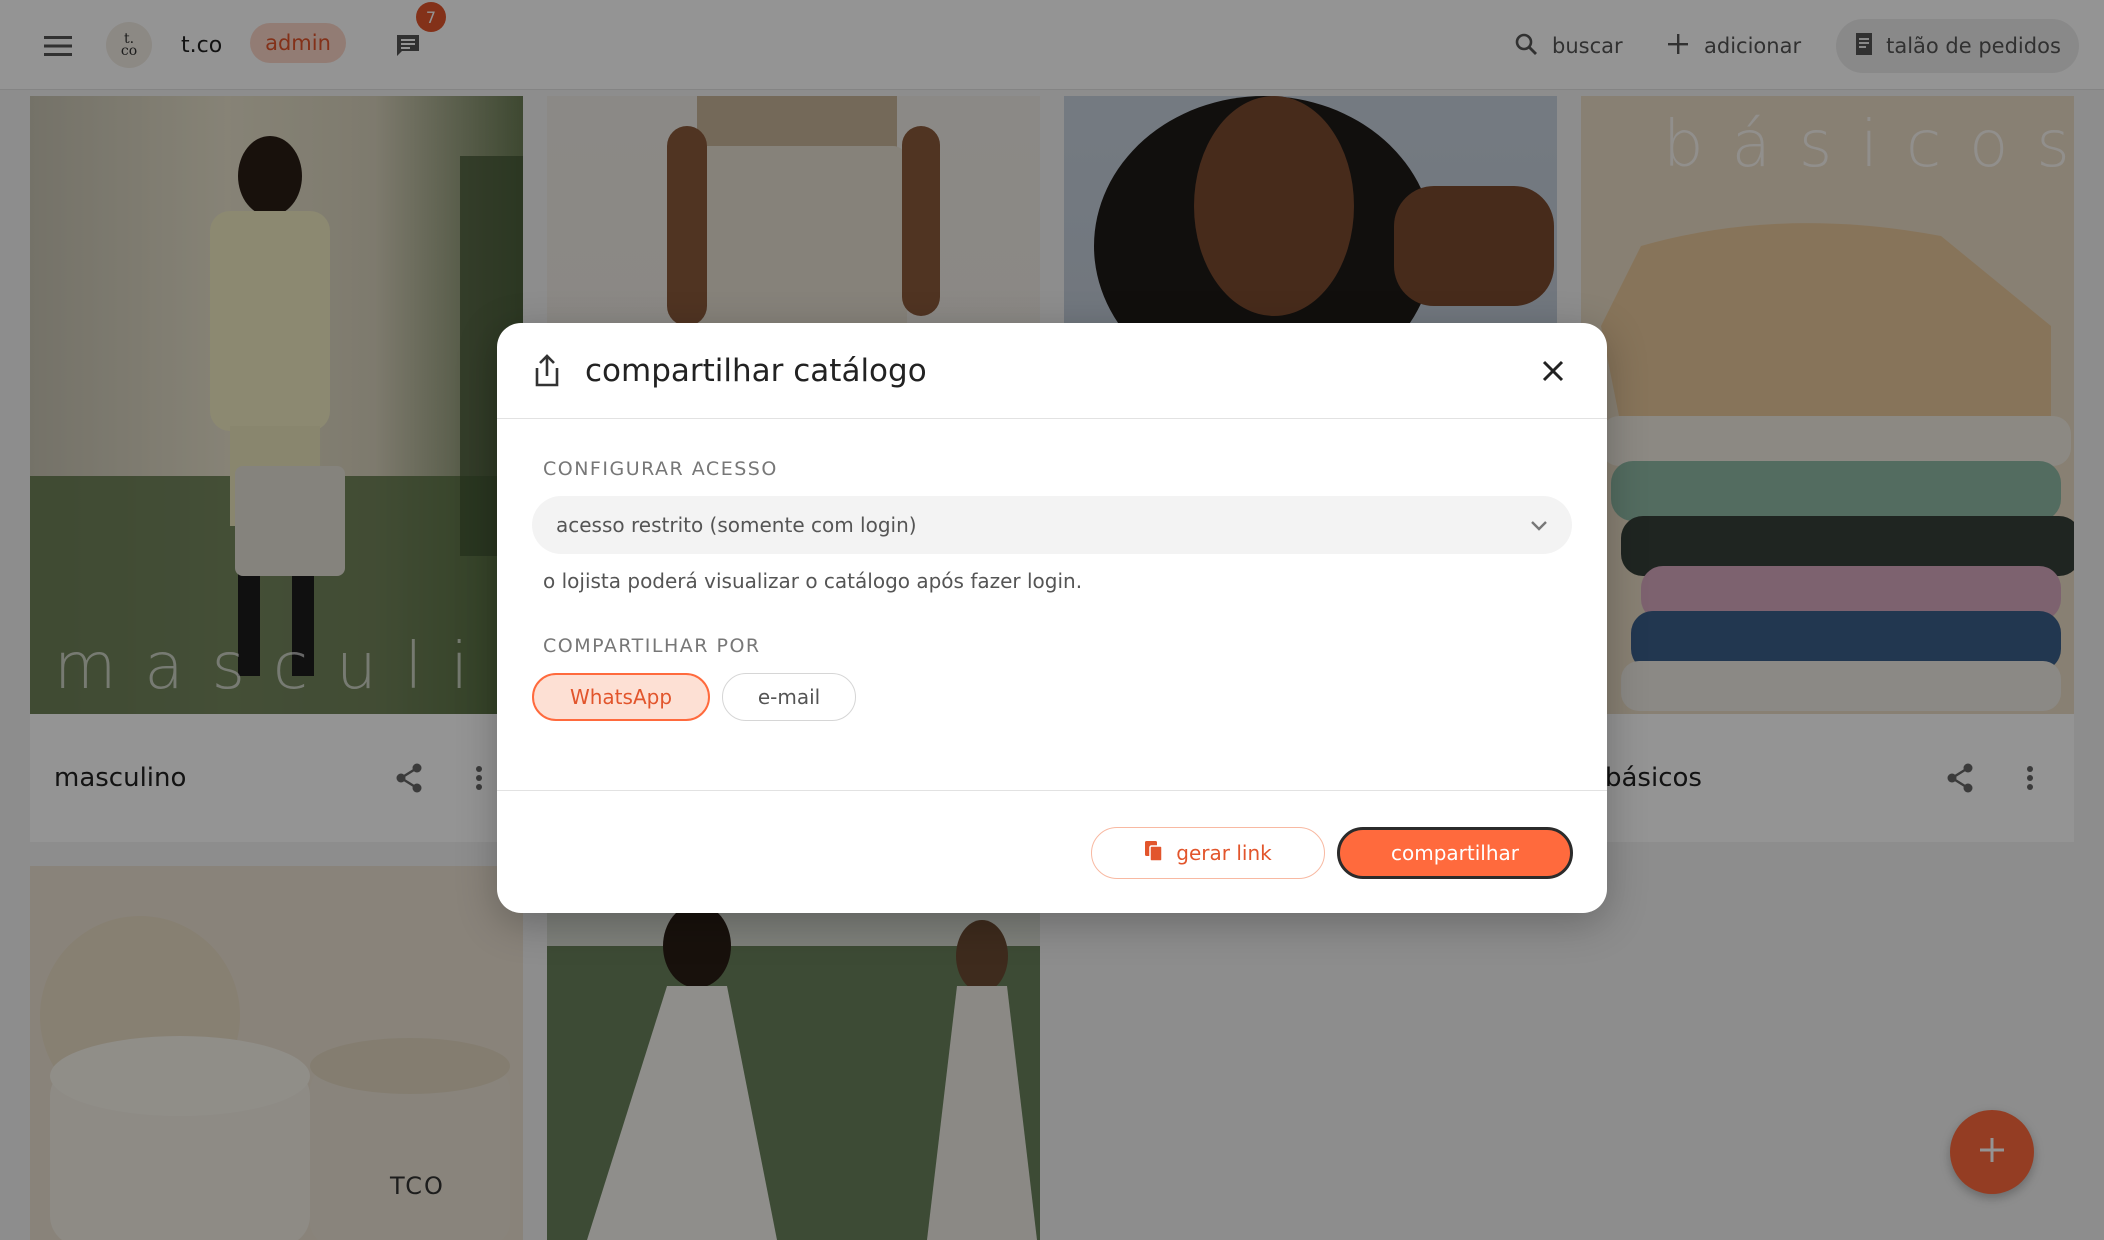 This screenshot has width=2104, height=1240. I want to click on chevron-down-icon, so click(1539, 525).